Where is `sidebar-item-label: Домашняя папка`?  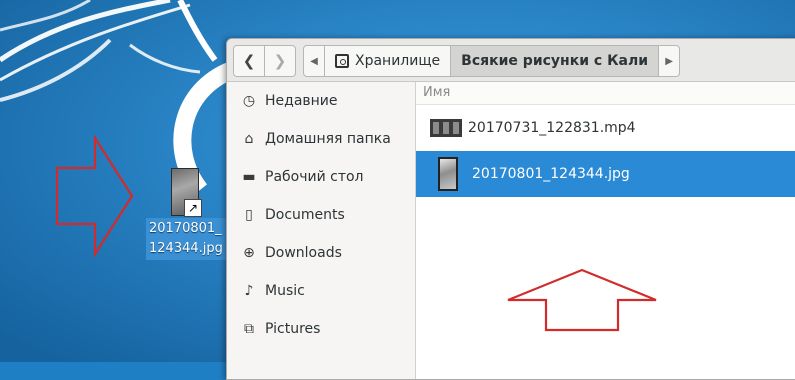 sidebar-item-label: Домашняя папка is located at coordinates (328, 139).